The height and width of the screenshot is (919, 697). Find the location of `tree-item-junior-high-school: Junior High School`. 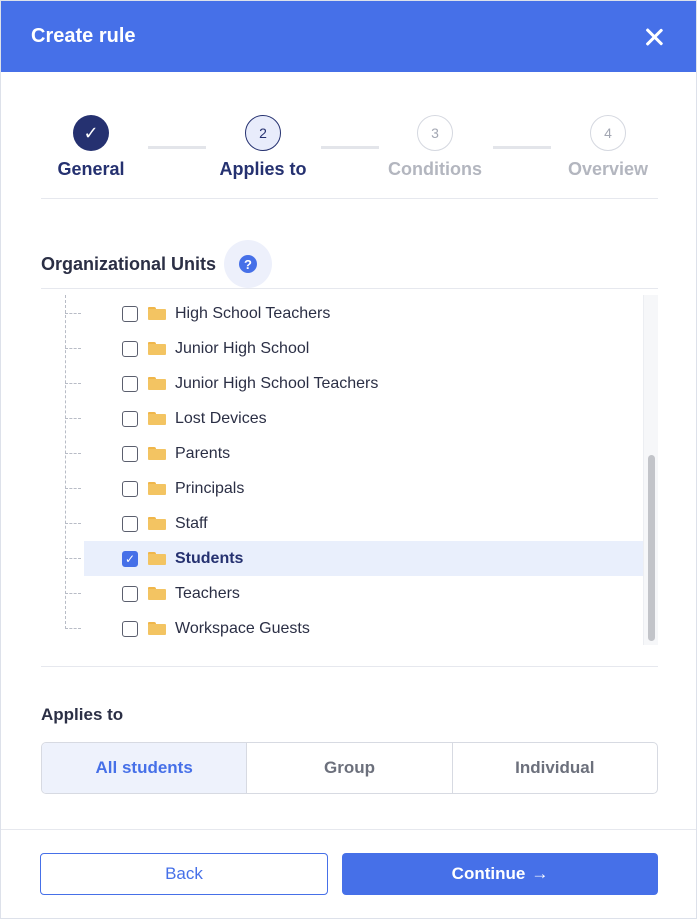

tree-item-junior-high-school: Junior High School is located at coordinates (354, 348).